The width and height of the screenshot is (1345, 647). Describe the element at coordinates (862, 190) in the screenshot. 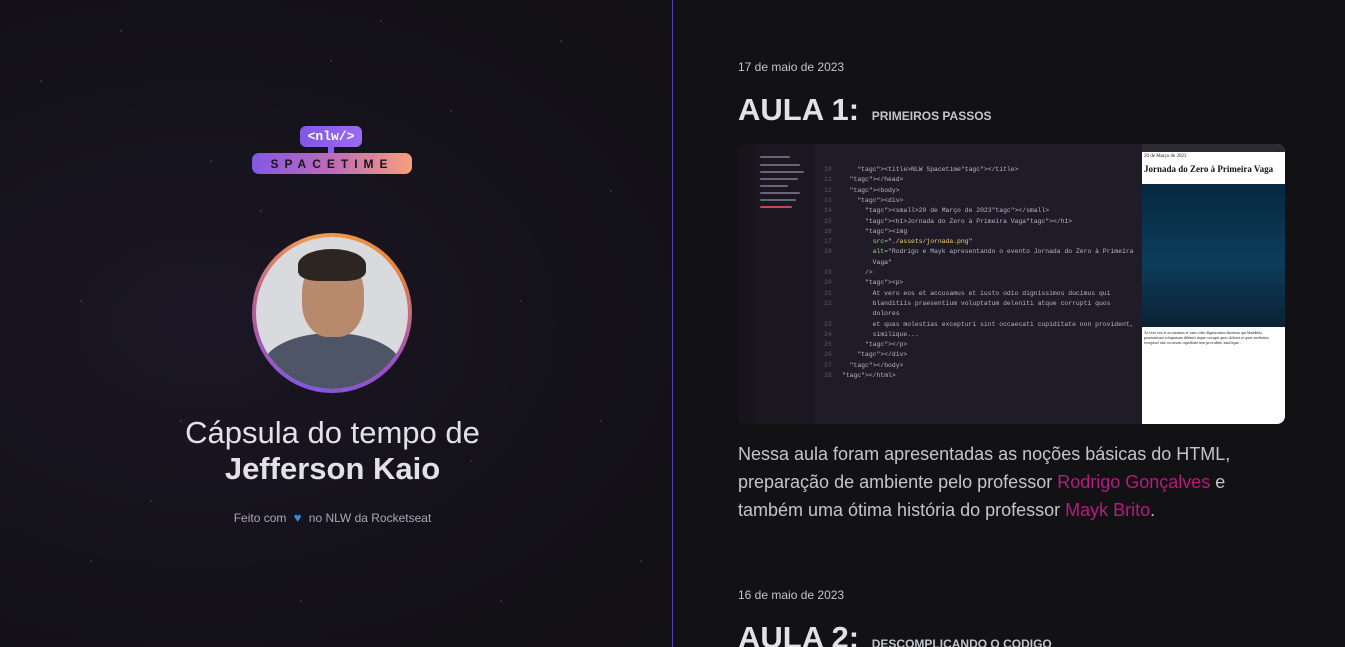

I see `code-line: 12 "tagc"><body>` at that location.